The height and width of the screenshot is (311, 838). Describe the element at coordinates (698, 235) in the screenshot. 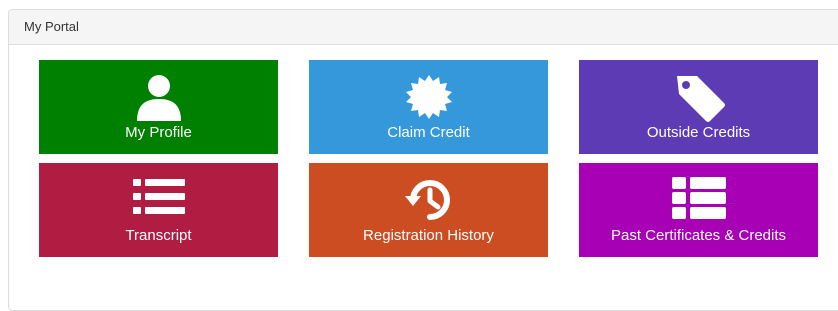

I see `tile-label: Past Certificates & Credits` at that location.